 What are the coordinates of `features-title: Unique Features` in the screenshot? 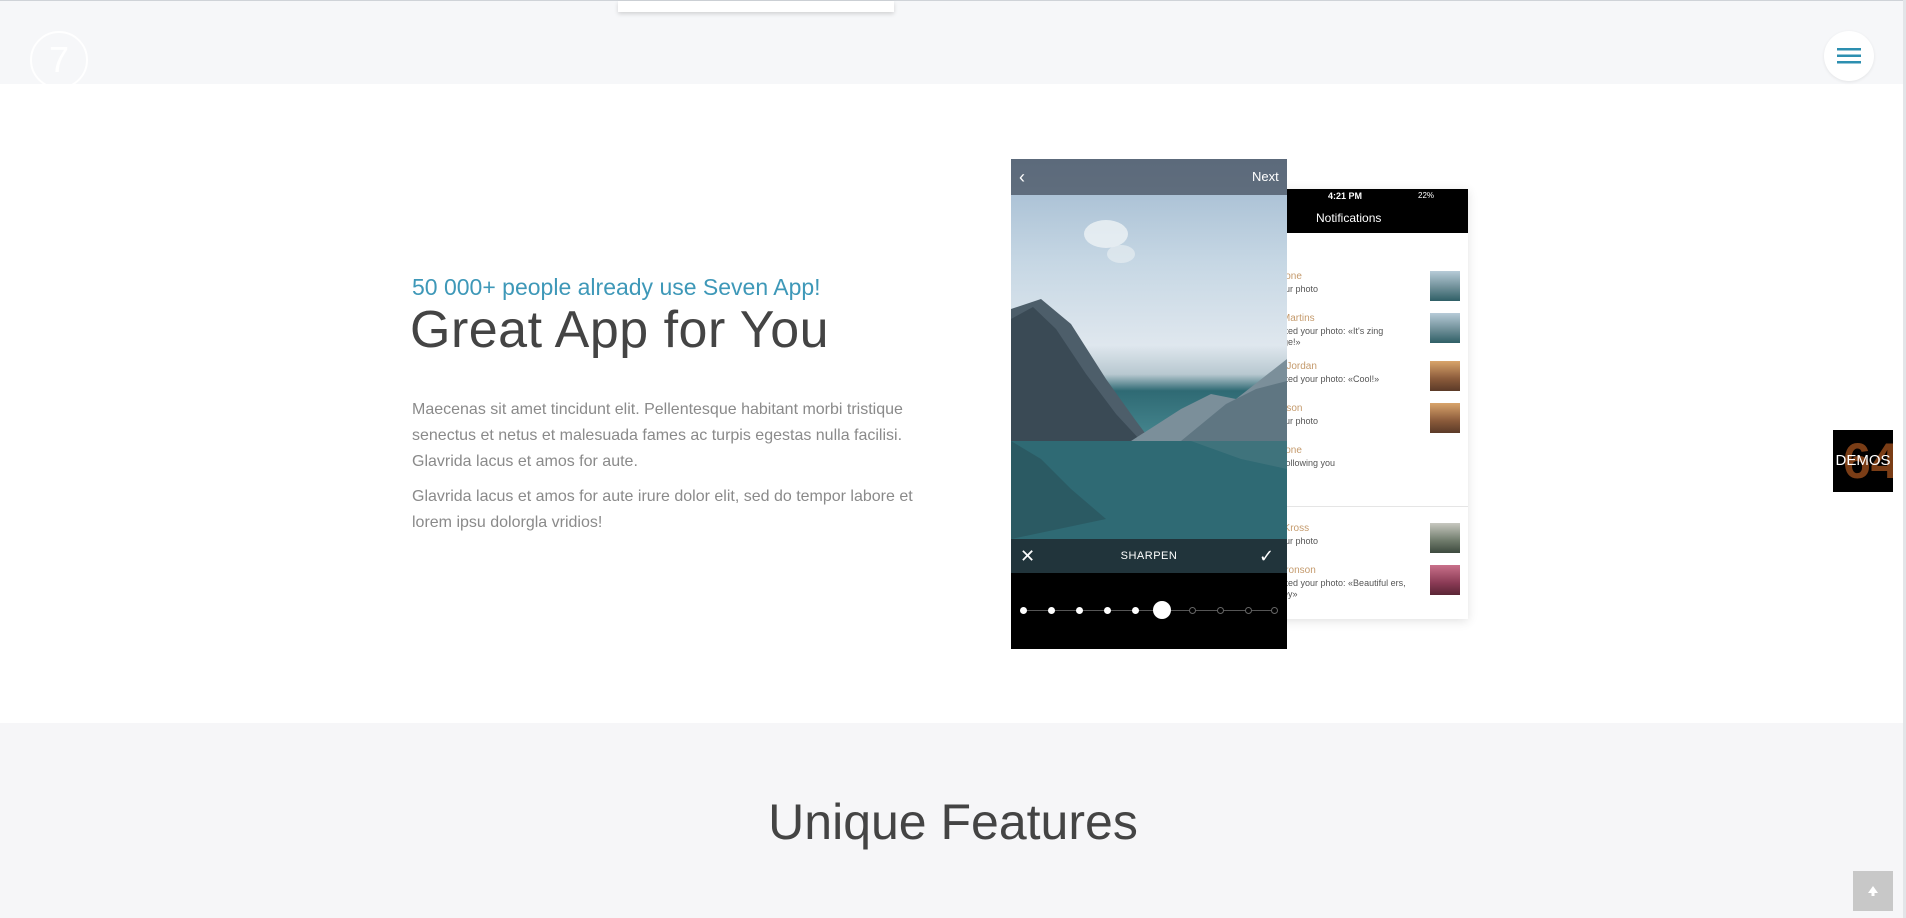 It's located at (953, 822).